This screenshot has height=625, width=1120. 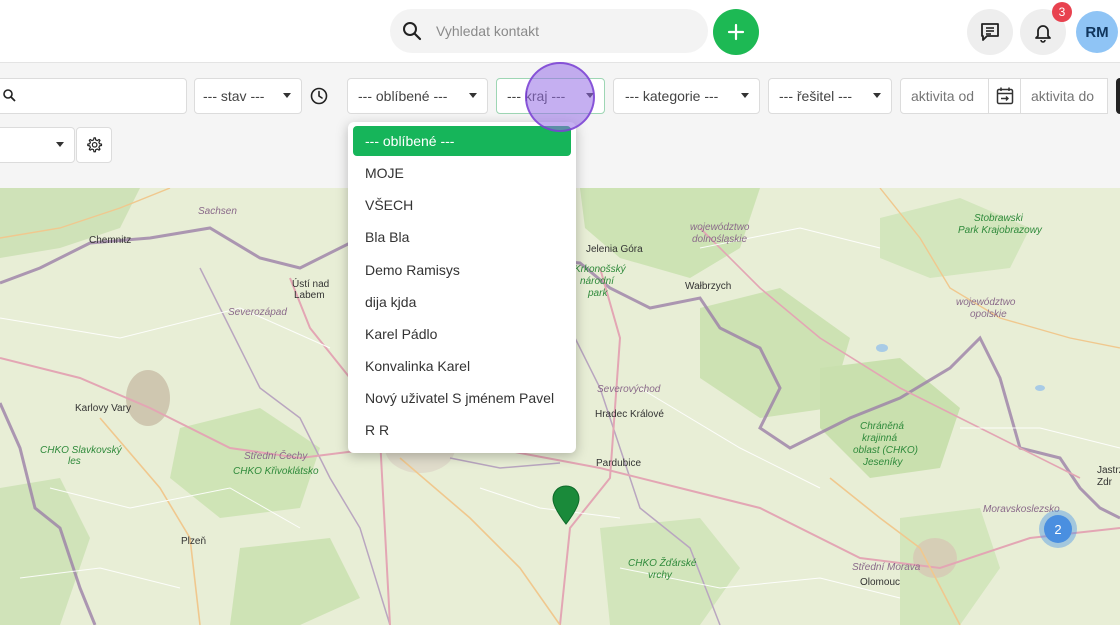 What do you see at coordinates (110, 240) in the screenshot?
I see `map-label: Chemnitz` at bounding box center [110, 240].